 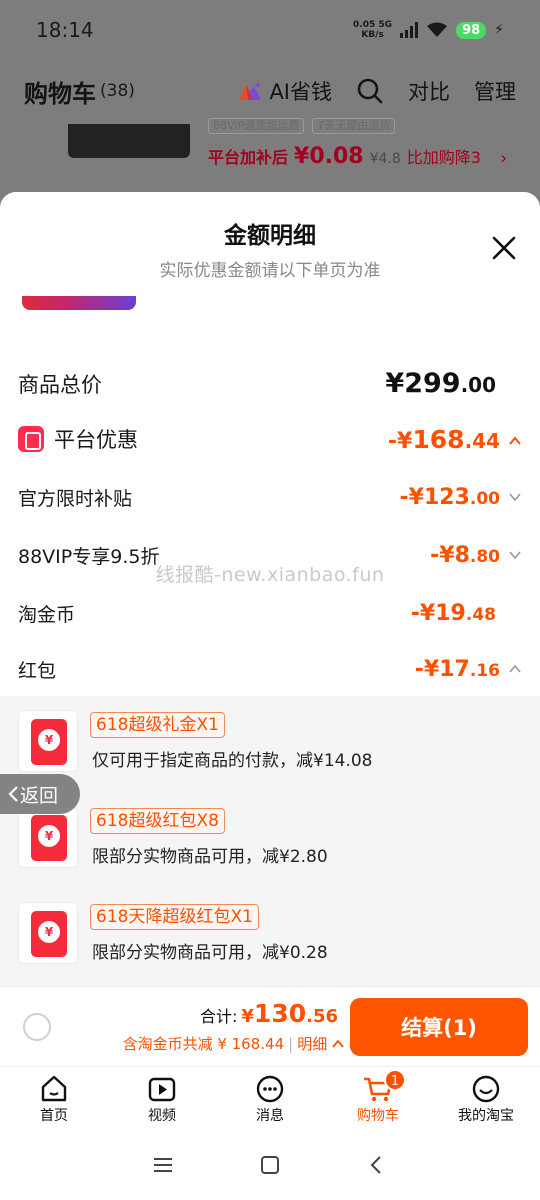 I want to click on search-icon, so click(x=370, y=91).